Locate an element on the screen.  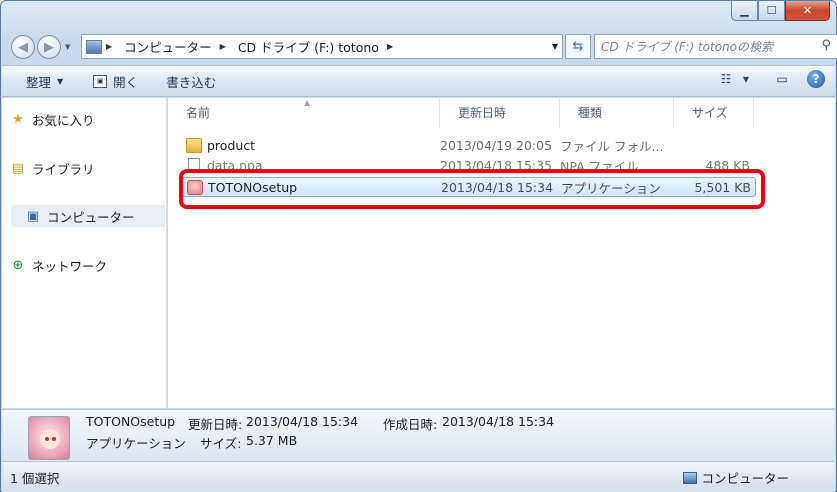
close-button: ✕ is located at coordinates (807, 11).